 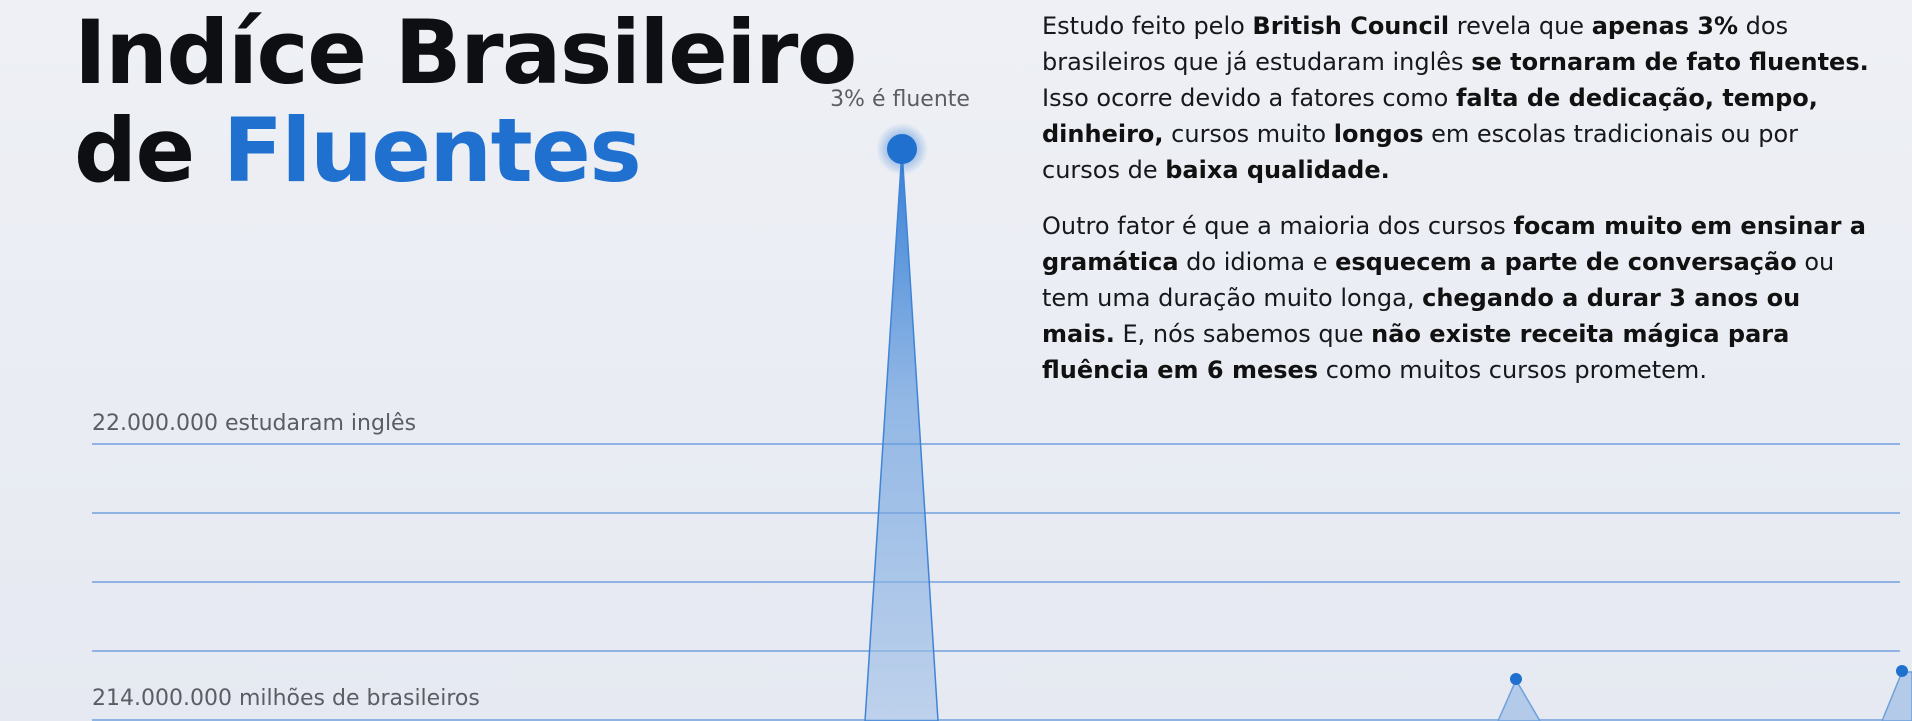 I want to click on peak-label: 3% é fluente, so click(x=900, y=99).